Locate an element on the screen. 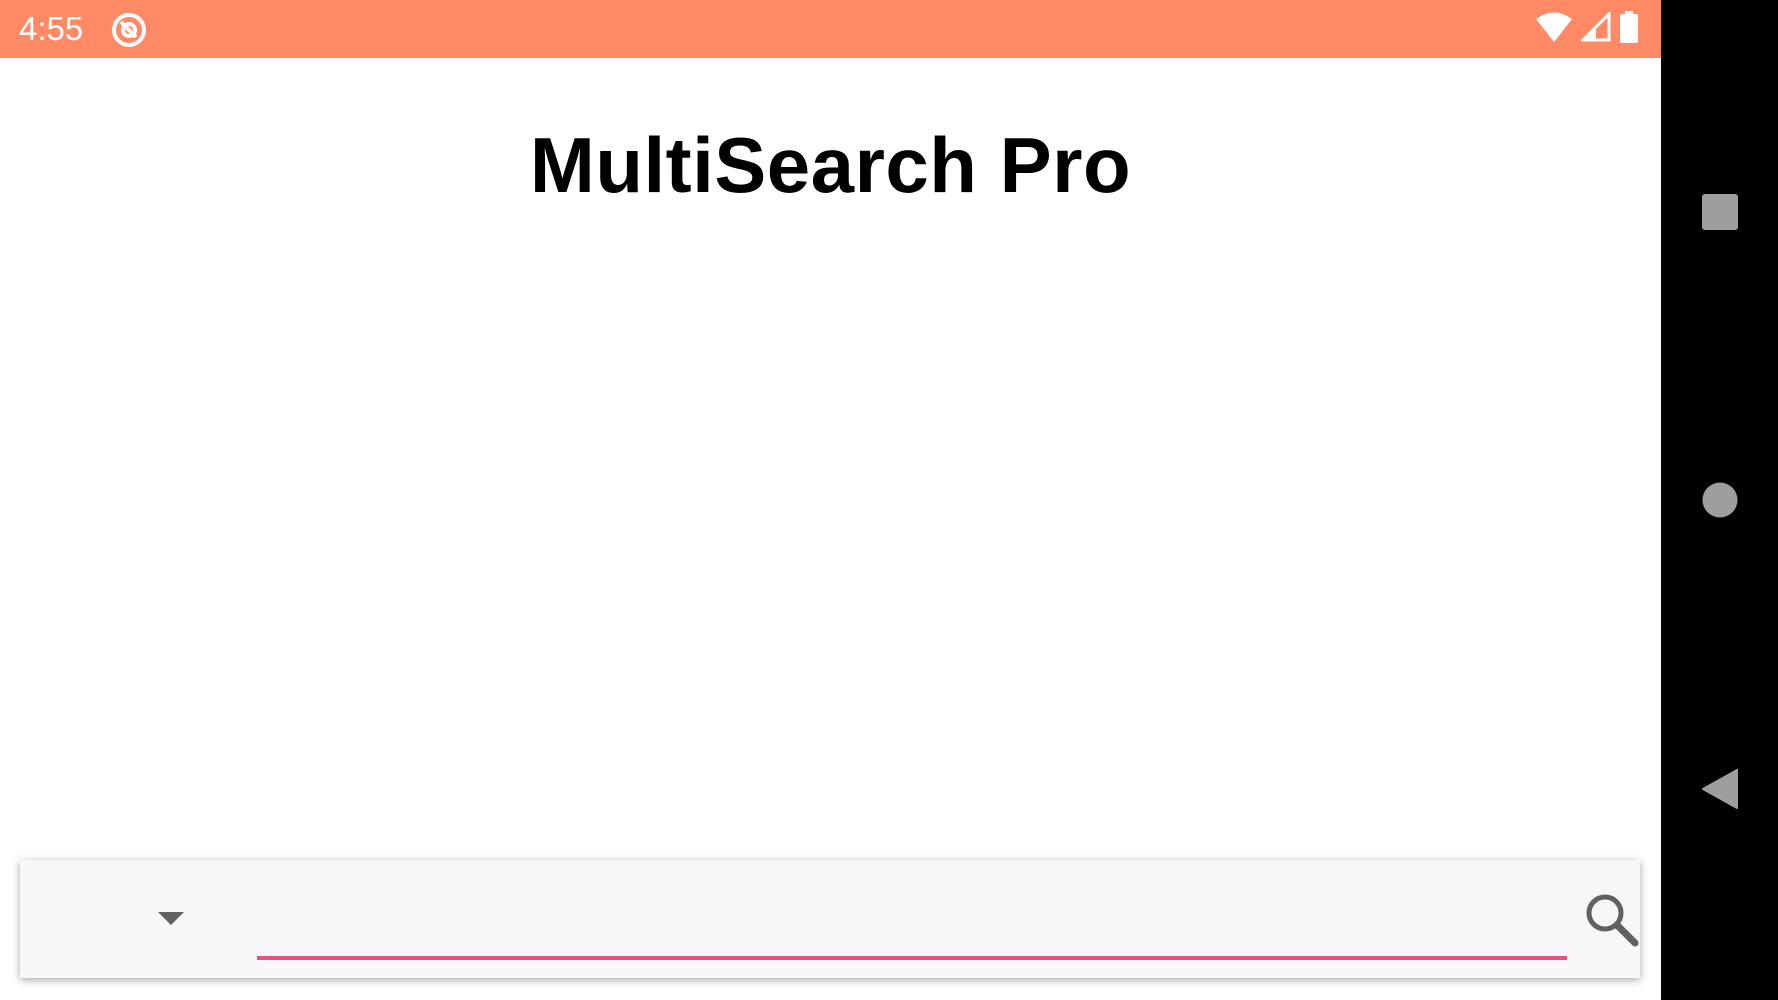 This screenshot has width=1778, height=1000. status-icons is located at coordinates (1587, 28).